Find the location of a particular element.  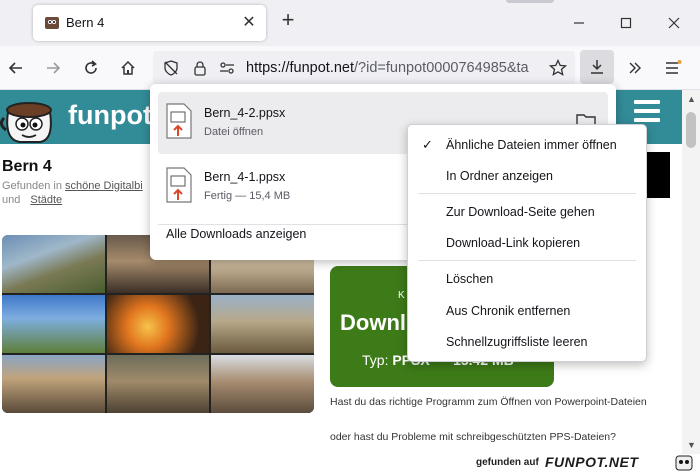

category-link-staedte: Städte is located at coordinates (46, 200).